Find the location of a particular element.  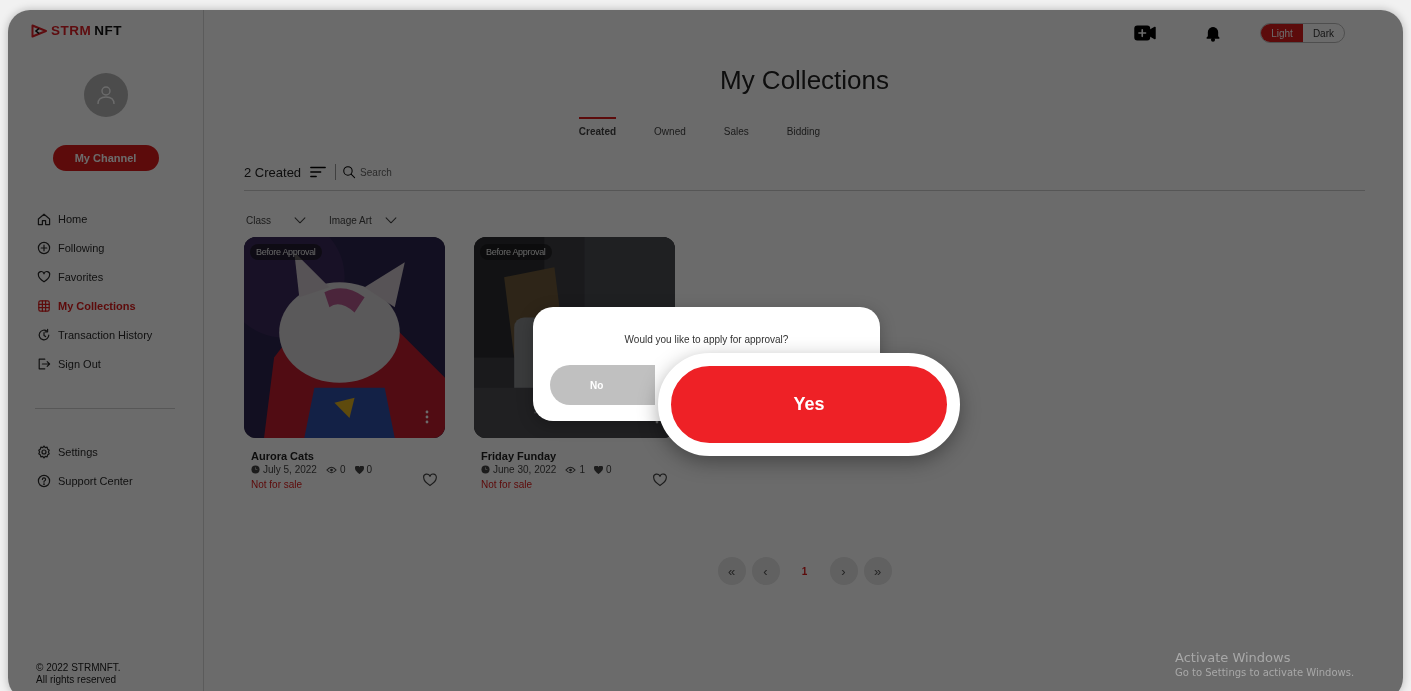

logo: STRM NFT is located at coordinates (76, 30).